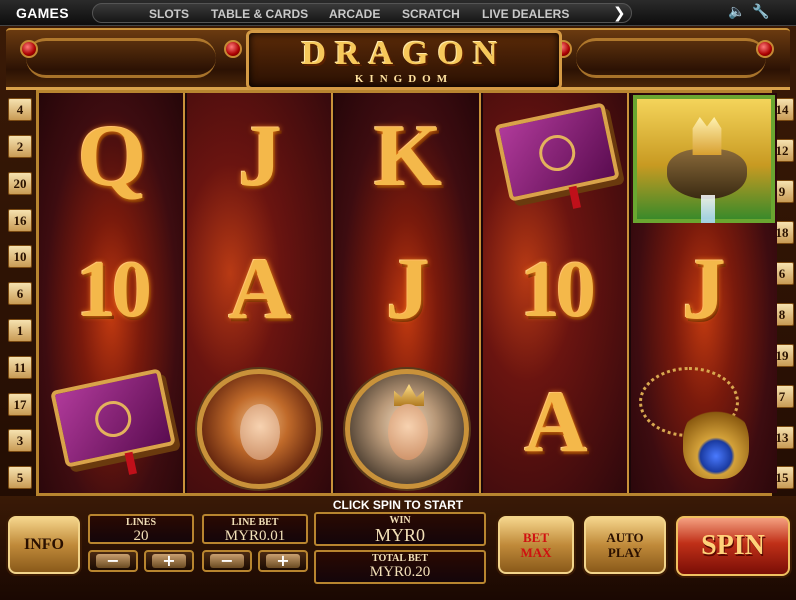 The image size is (796, 600). I want to click on reel-symbol-castle, so click(704, 159).